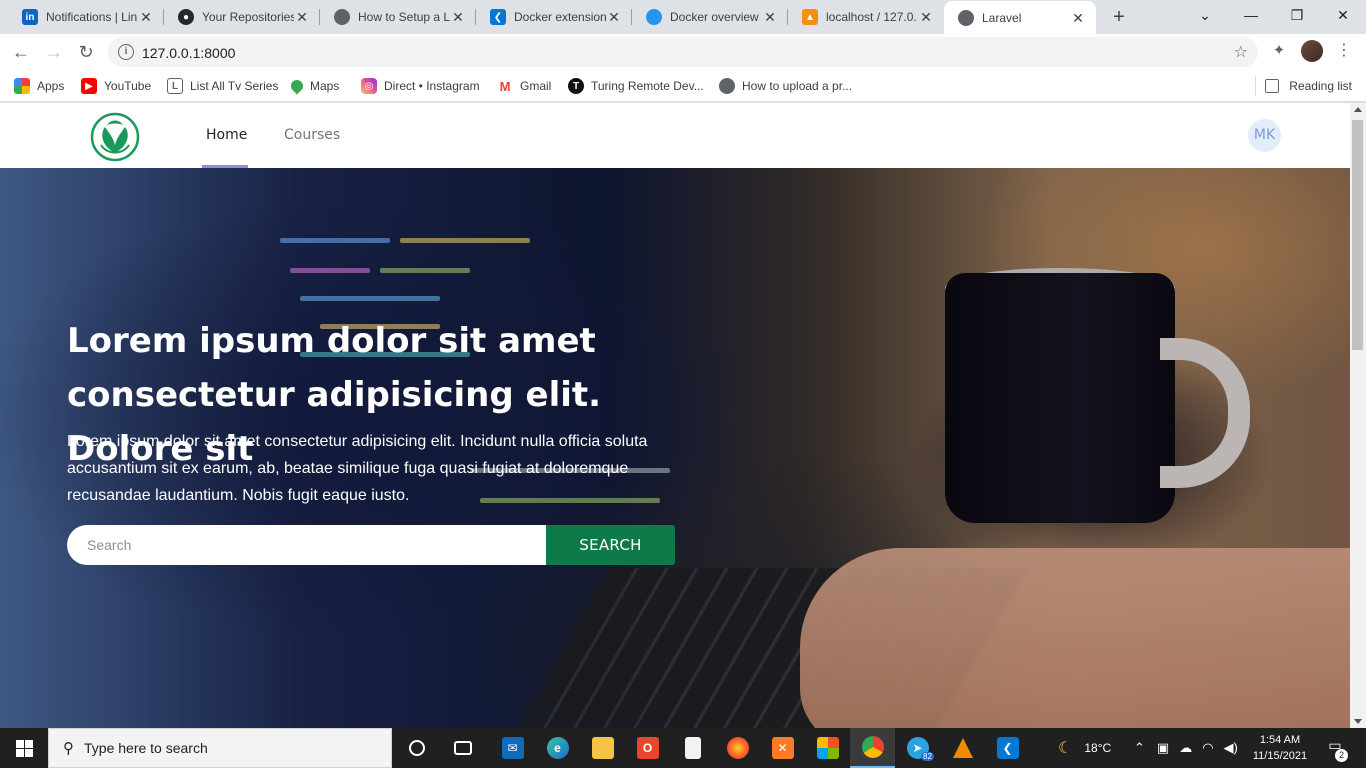  I want to click on taskbar-mail: ✉, so click(512, 748).